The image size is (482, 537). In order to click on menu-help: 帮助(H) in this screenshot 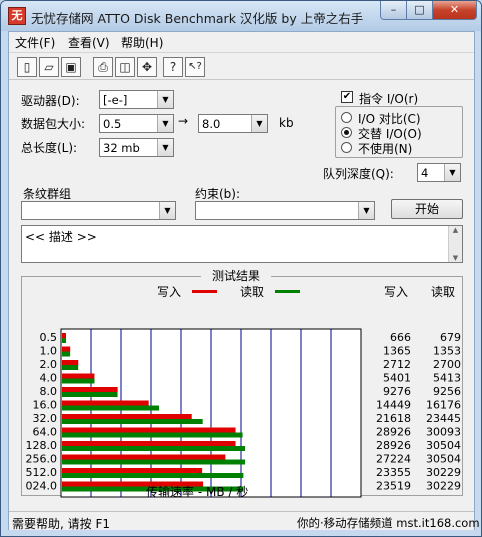, I will do `click(142, 42)`.